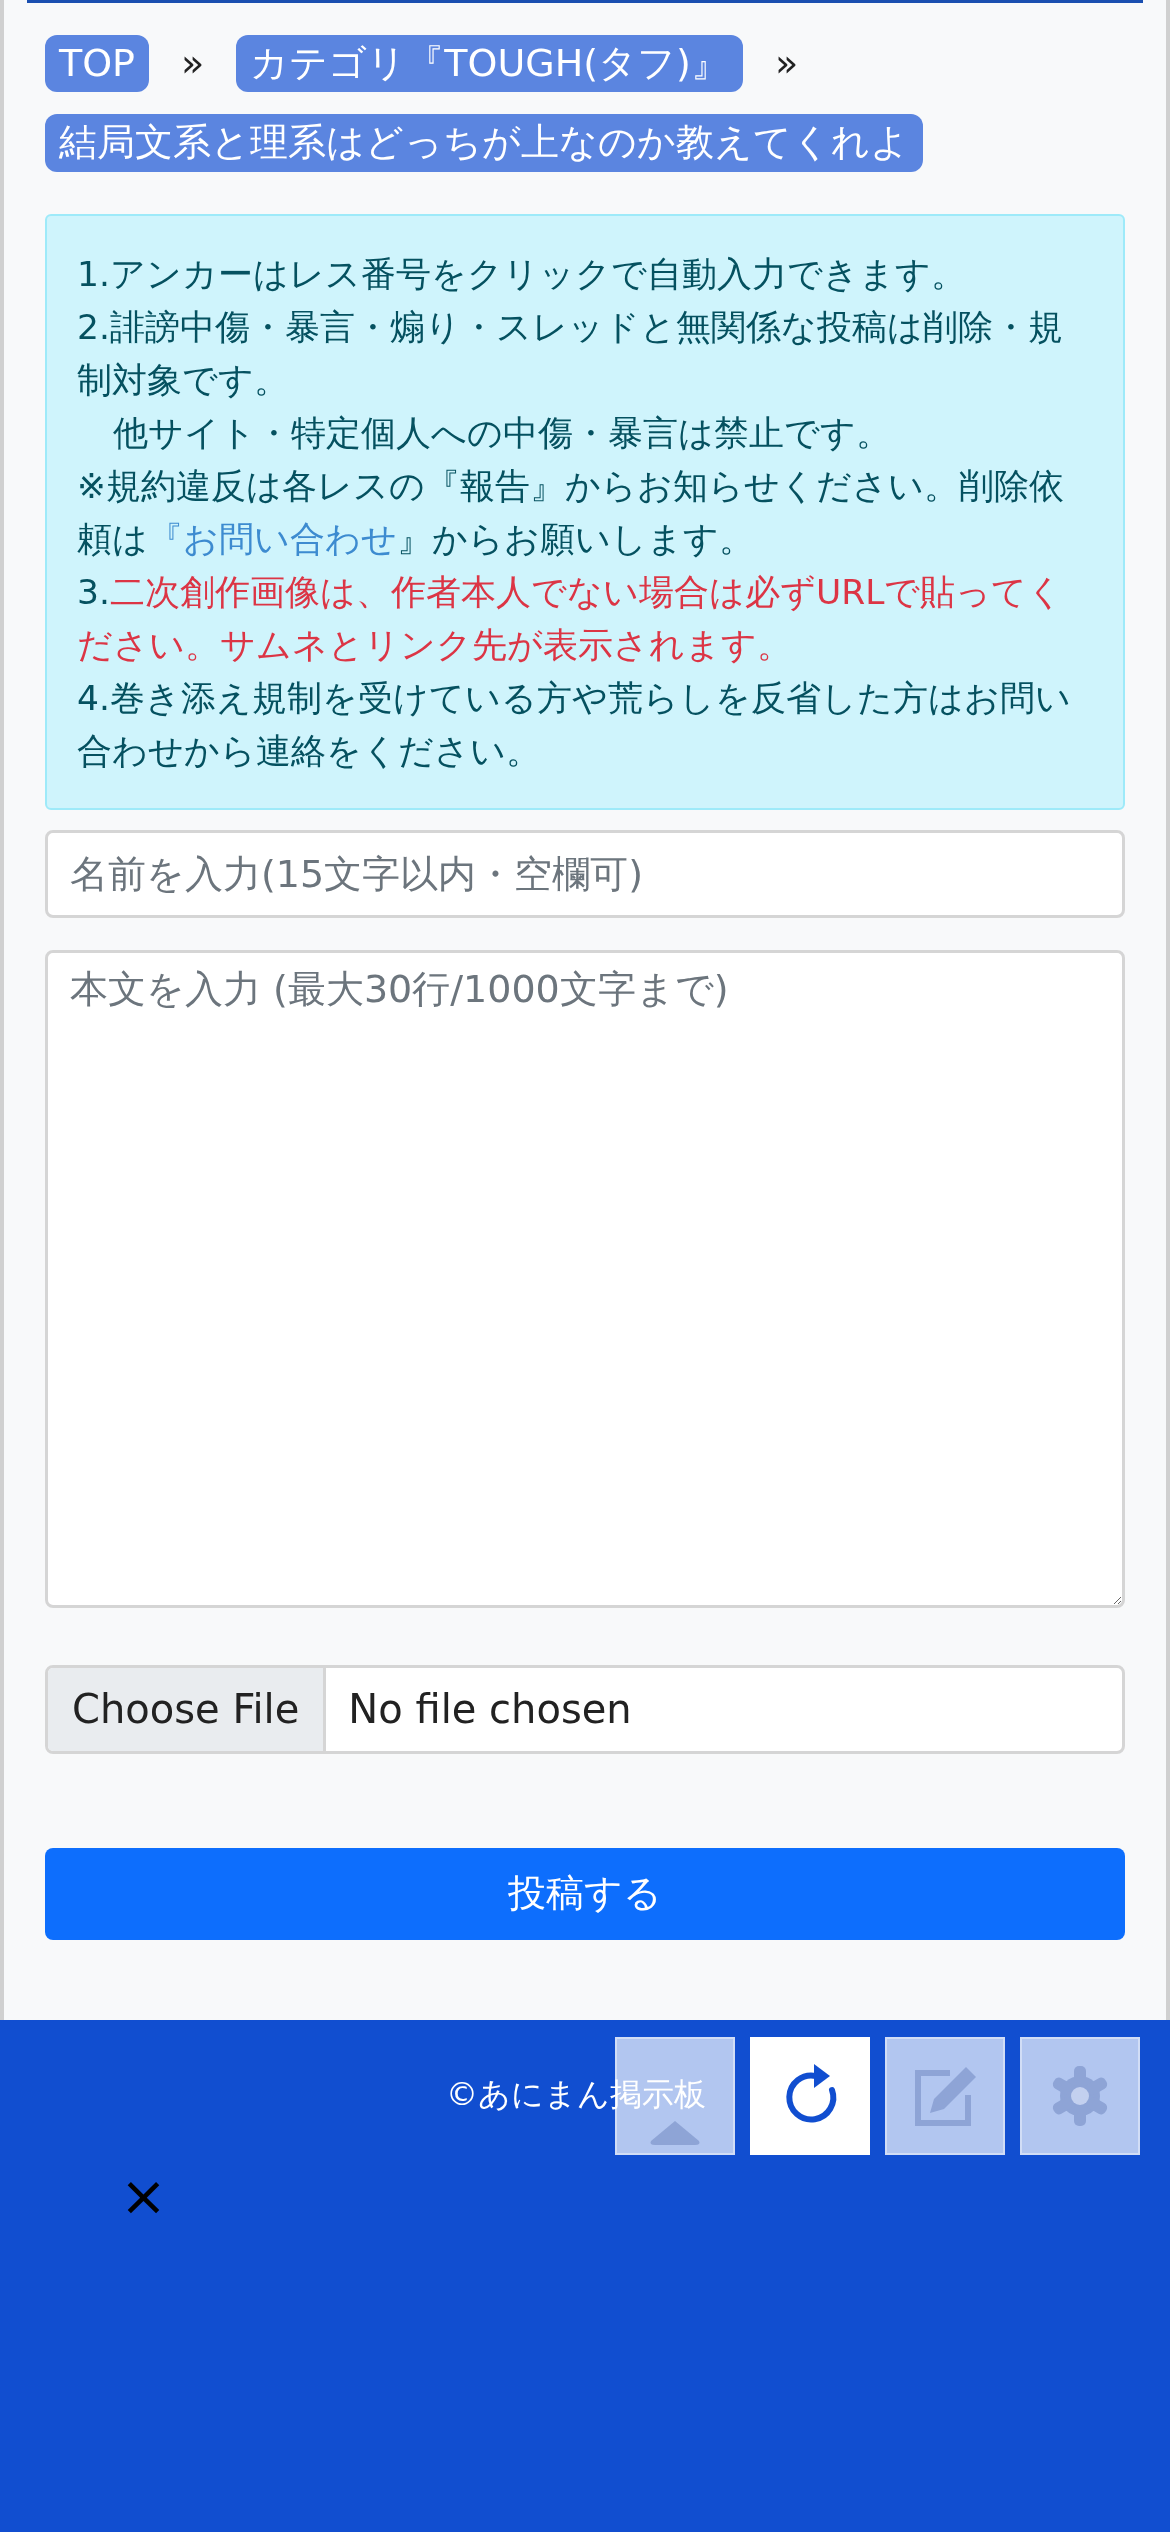 This screenshot has width=1170, height=2532. Describe the element at coordinates (585, 873) in the screenshot. I see `name-field: 名前を入力(15文字以内・空欄可)` at that location.